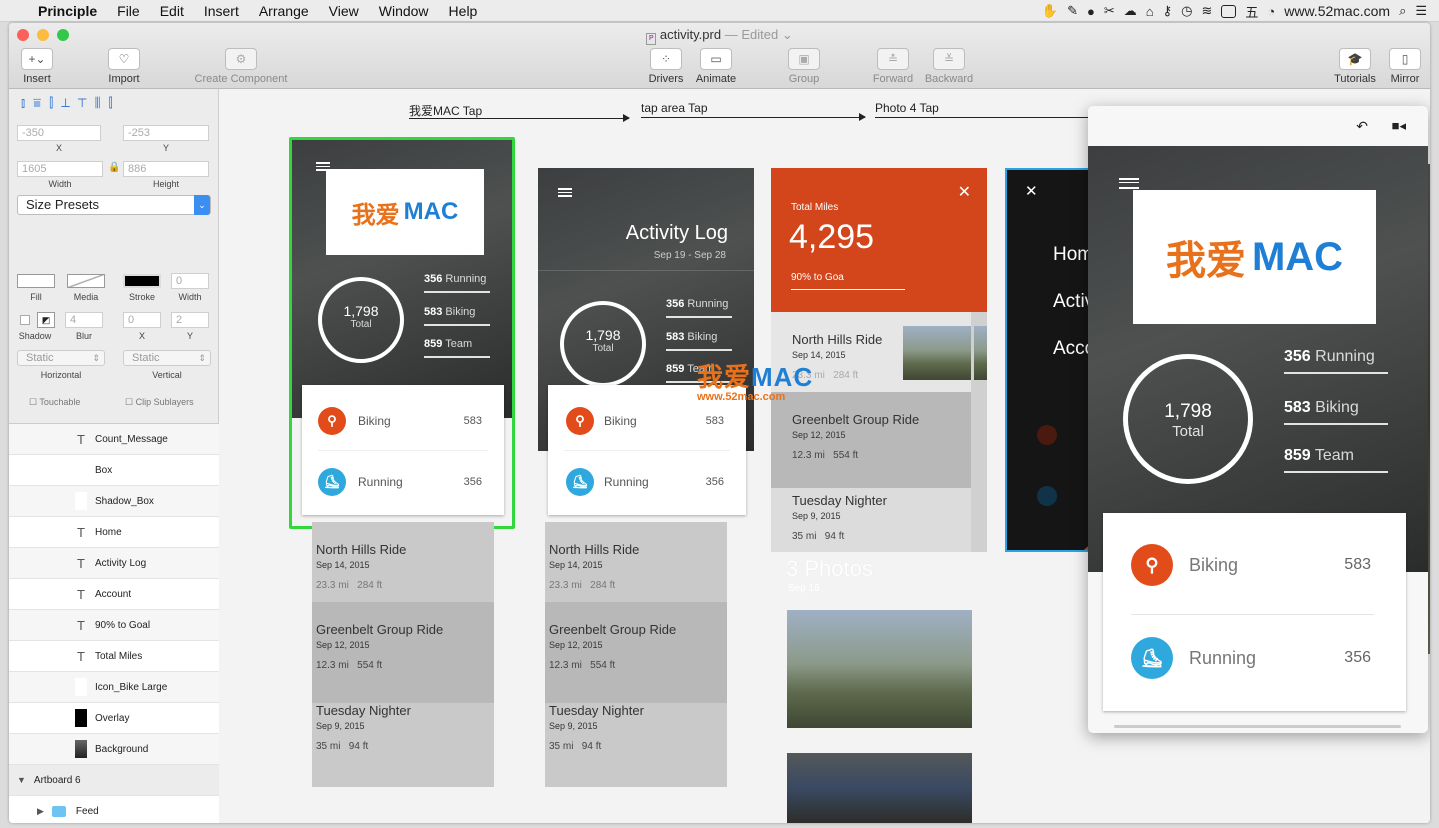 The image size is (1439, 828). What do you see at coordinates (221, 11) in the screenshot?
I see `menu-insert: Insert` at bounding box center [221, 11].